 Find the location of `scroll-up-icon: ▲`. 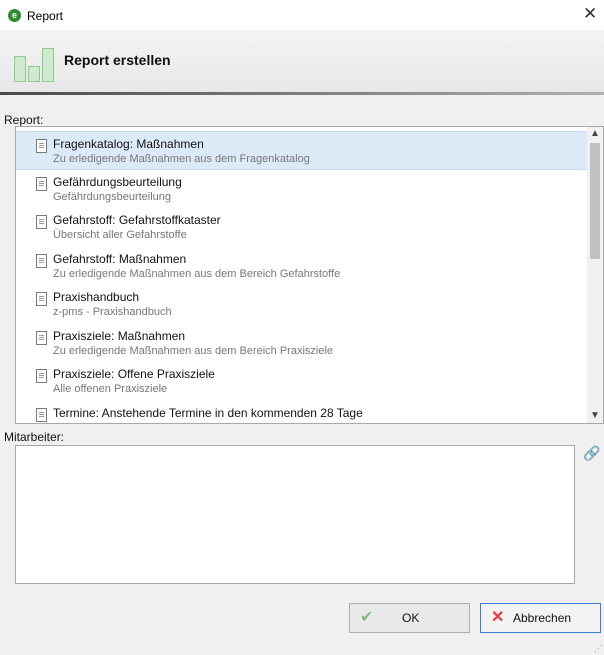

scroll-up-icon: ▲ is located at coordinates (595, 134).